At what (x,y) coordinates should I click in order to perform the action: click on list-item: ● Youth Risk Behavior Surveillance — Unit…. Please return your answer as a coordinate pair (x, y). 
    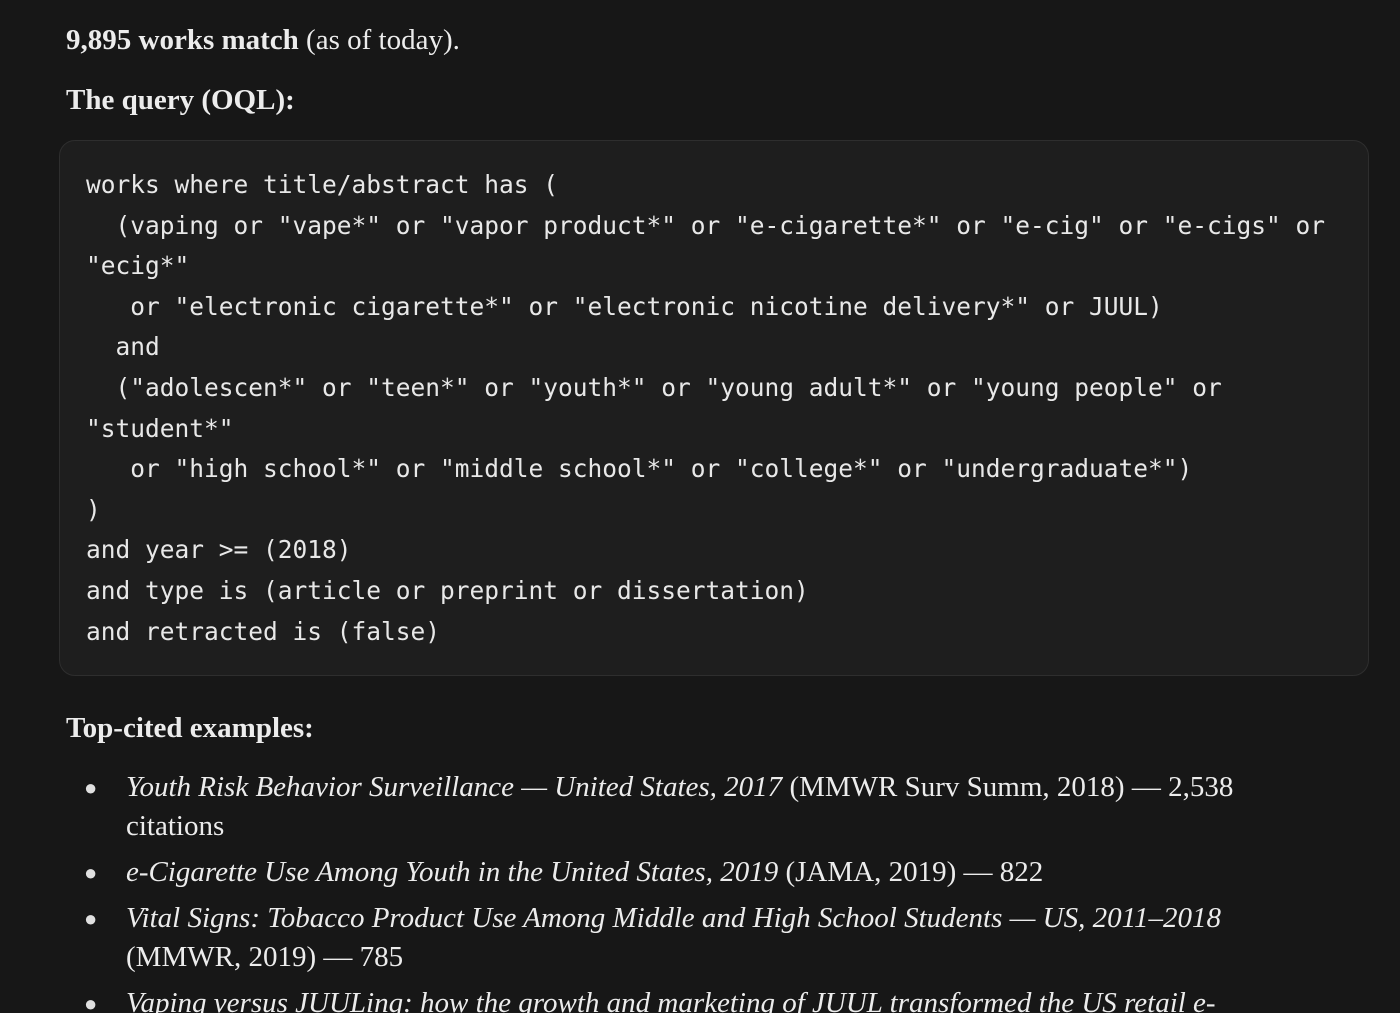
    Looking at the image, I should click on (696, 807).